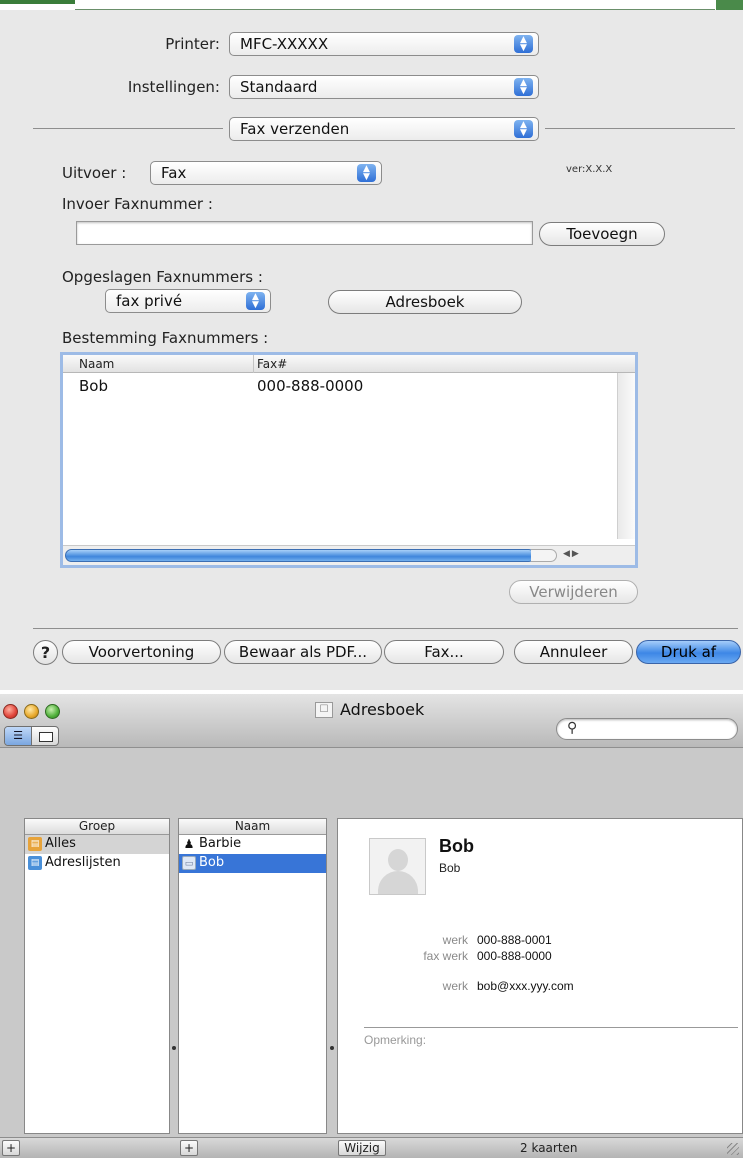  I want to click on group-item-alles: ▤ Alles, so click(97, 844).